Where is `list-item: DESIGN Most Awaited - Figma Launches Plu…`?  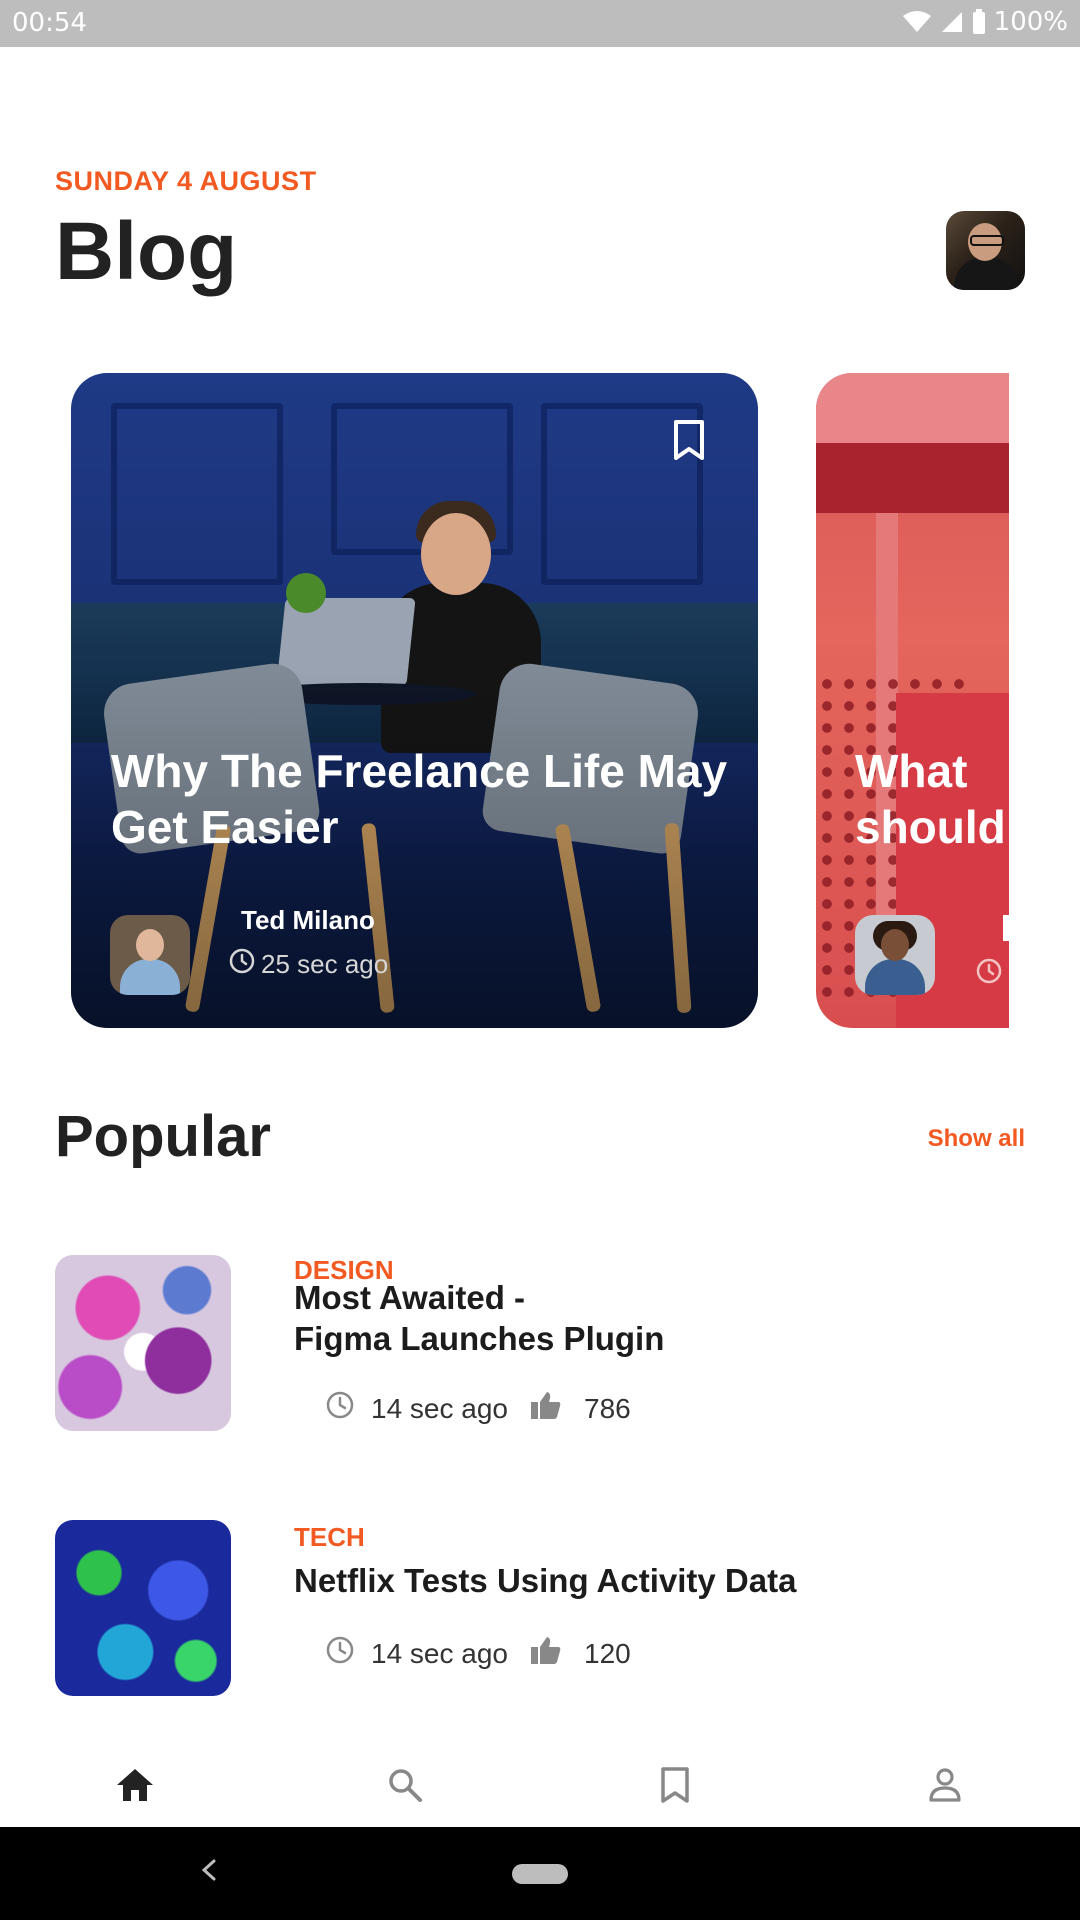
list-item: DESIGN Most Awaited - Figma Launches Plu… is located at coordinates (540, 1345).